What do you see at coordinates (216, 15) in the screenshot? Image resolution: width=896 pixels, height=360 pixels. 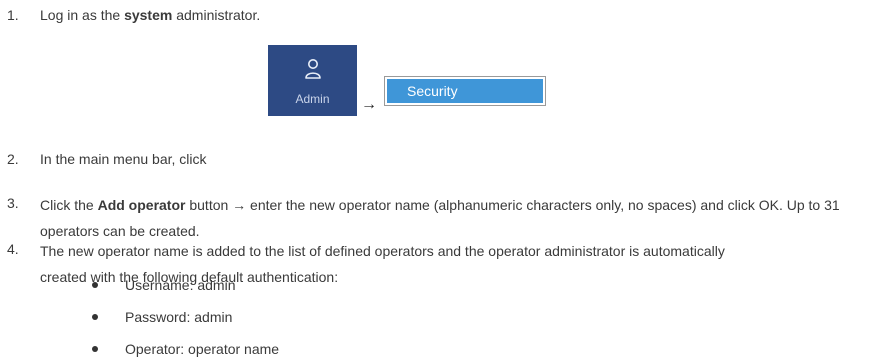 I see `step-text-part: administrator.` at bounding box center [216, 15].